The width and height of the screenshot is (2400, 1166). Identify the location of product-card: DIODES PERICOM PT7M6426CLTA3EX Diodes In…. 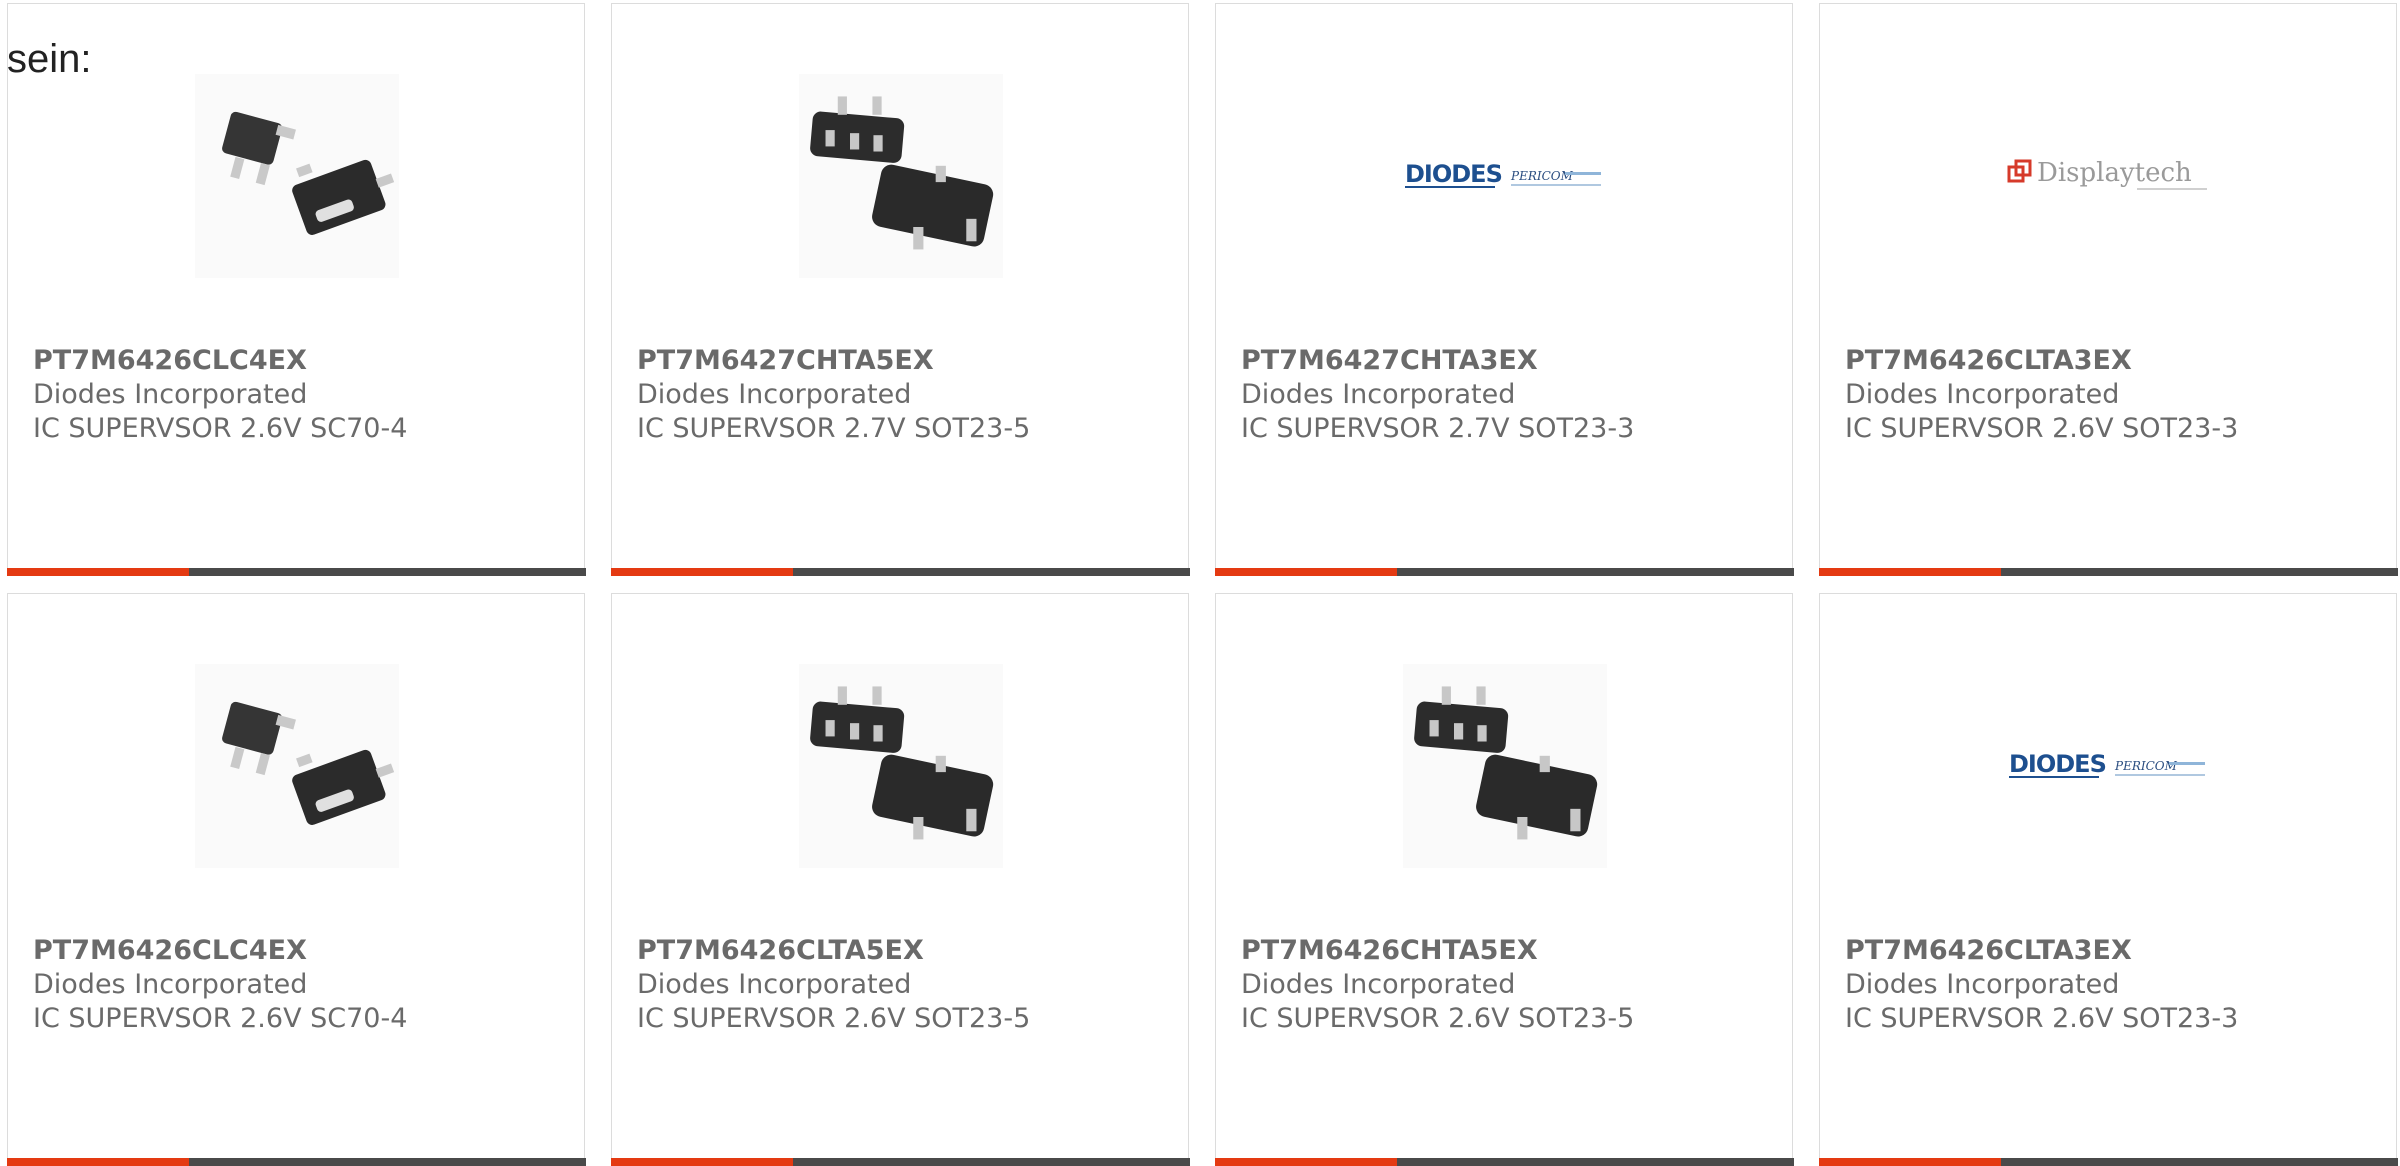
(2108, 879).